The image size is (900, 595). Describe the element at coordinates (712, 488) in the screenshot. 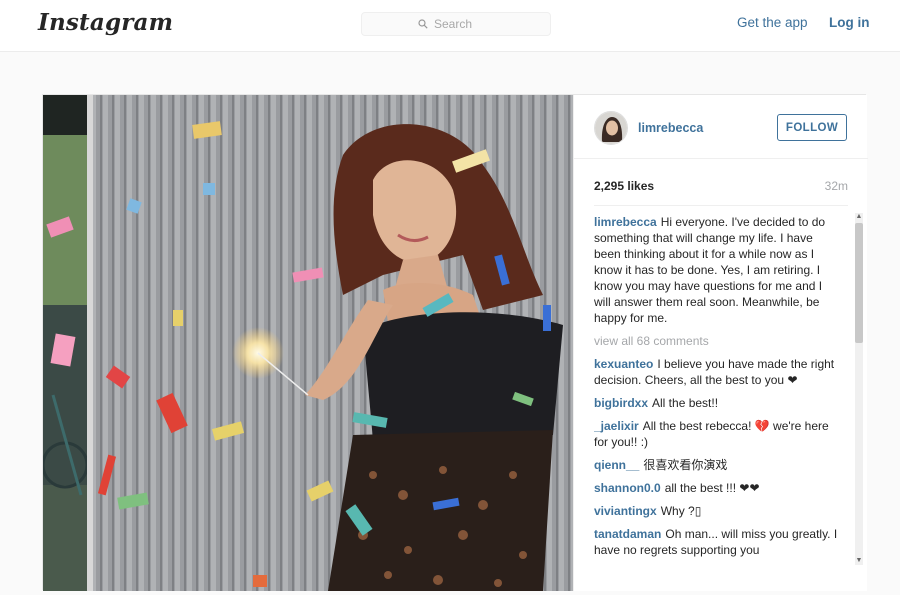

I see `comment-text: all the best !!! ❤❤` at that location.